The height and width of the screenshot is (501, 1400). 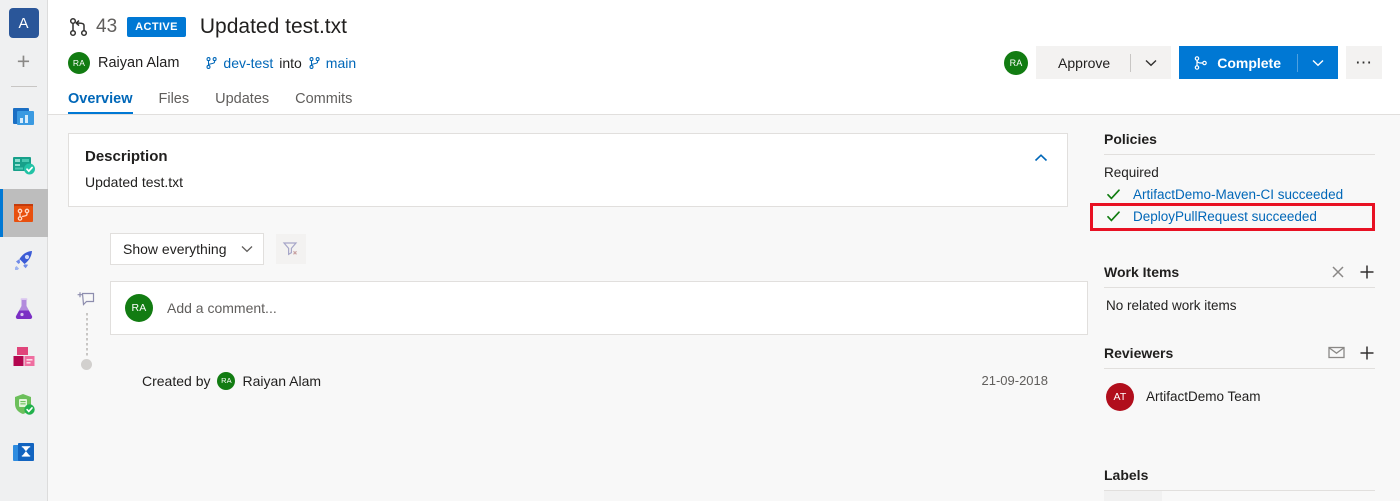 I want to click on reviewer-item: AT ArtifactDemo Team, so click(x=1239, y=390).